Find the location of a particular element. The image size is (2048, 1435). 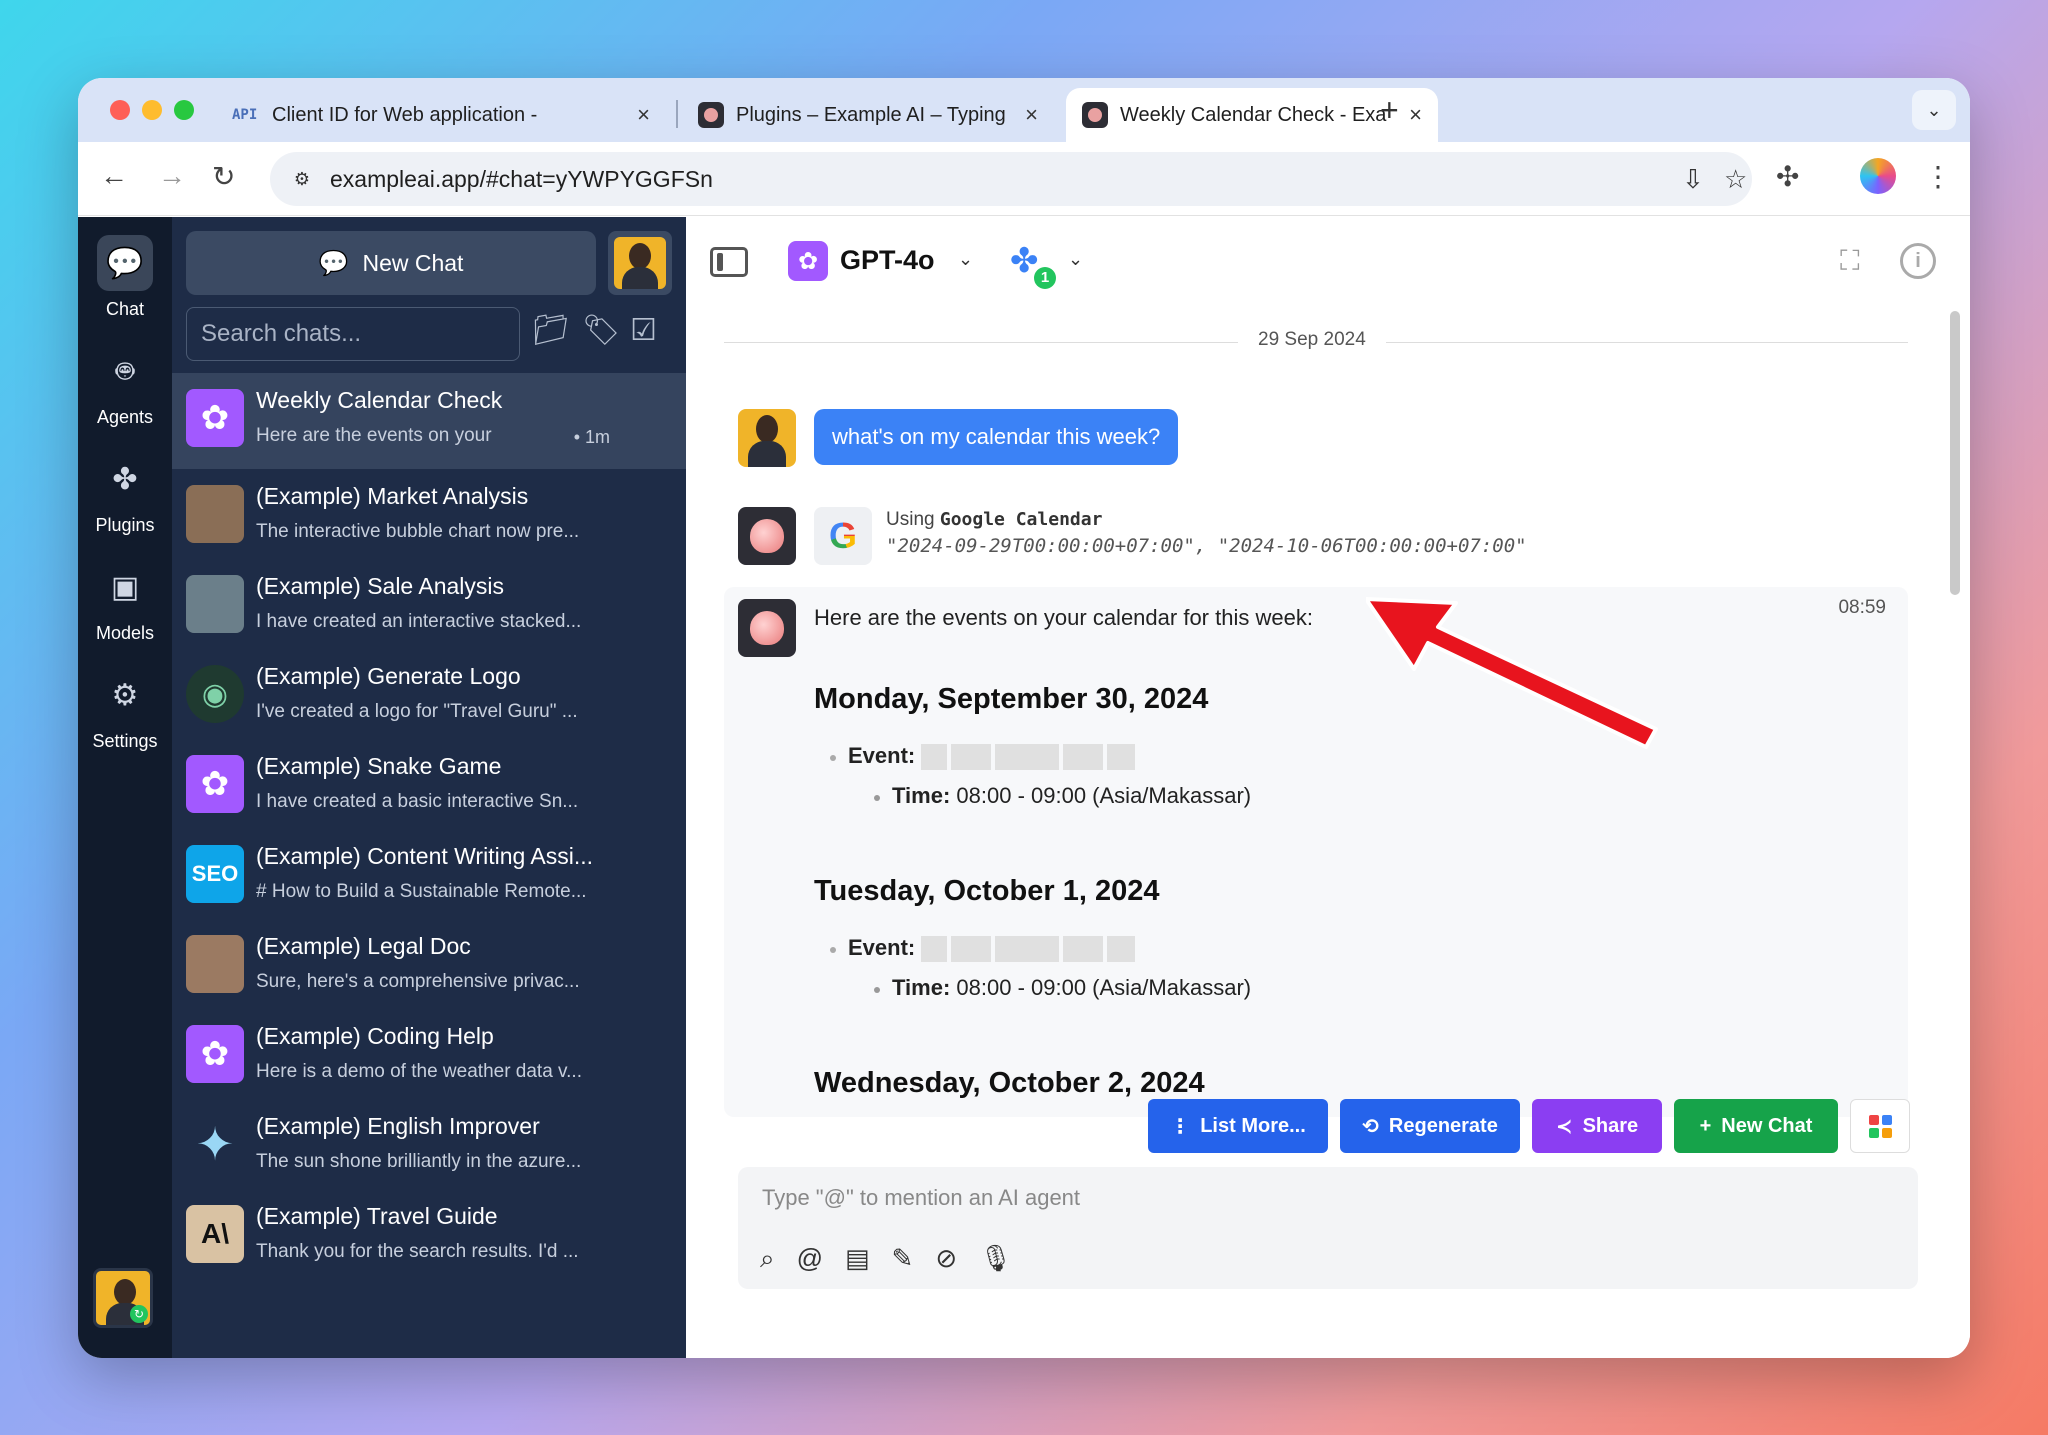

brain-favicon-icon is located at coordinates (1095, 115).